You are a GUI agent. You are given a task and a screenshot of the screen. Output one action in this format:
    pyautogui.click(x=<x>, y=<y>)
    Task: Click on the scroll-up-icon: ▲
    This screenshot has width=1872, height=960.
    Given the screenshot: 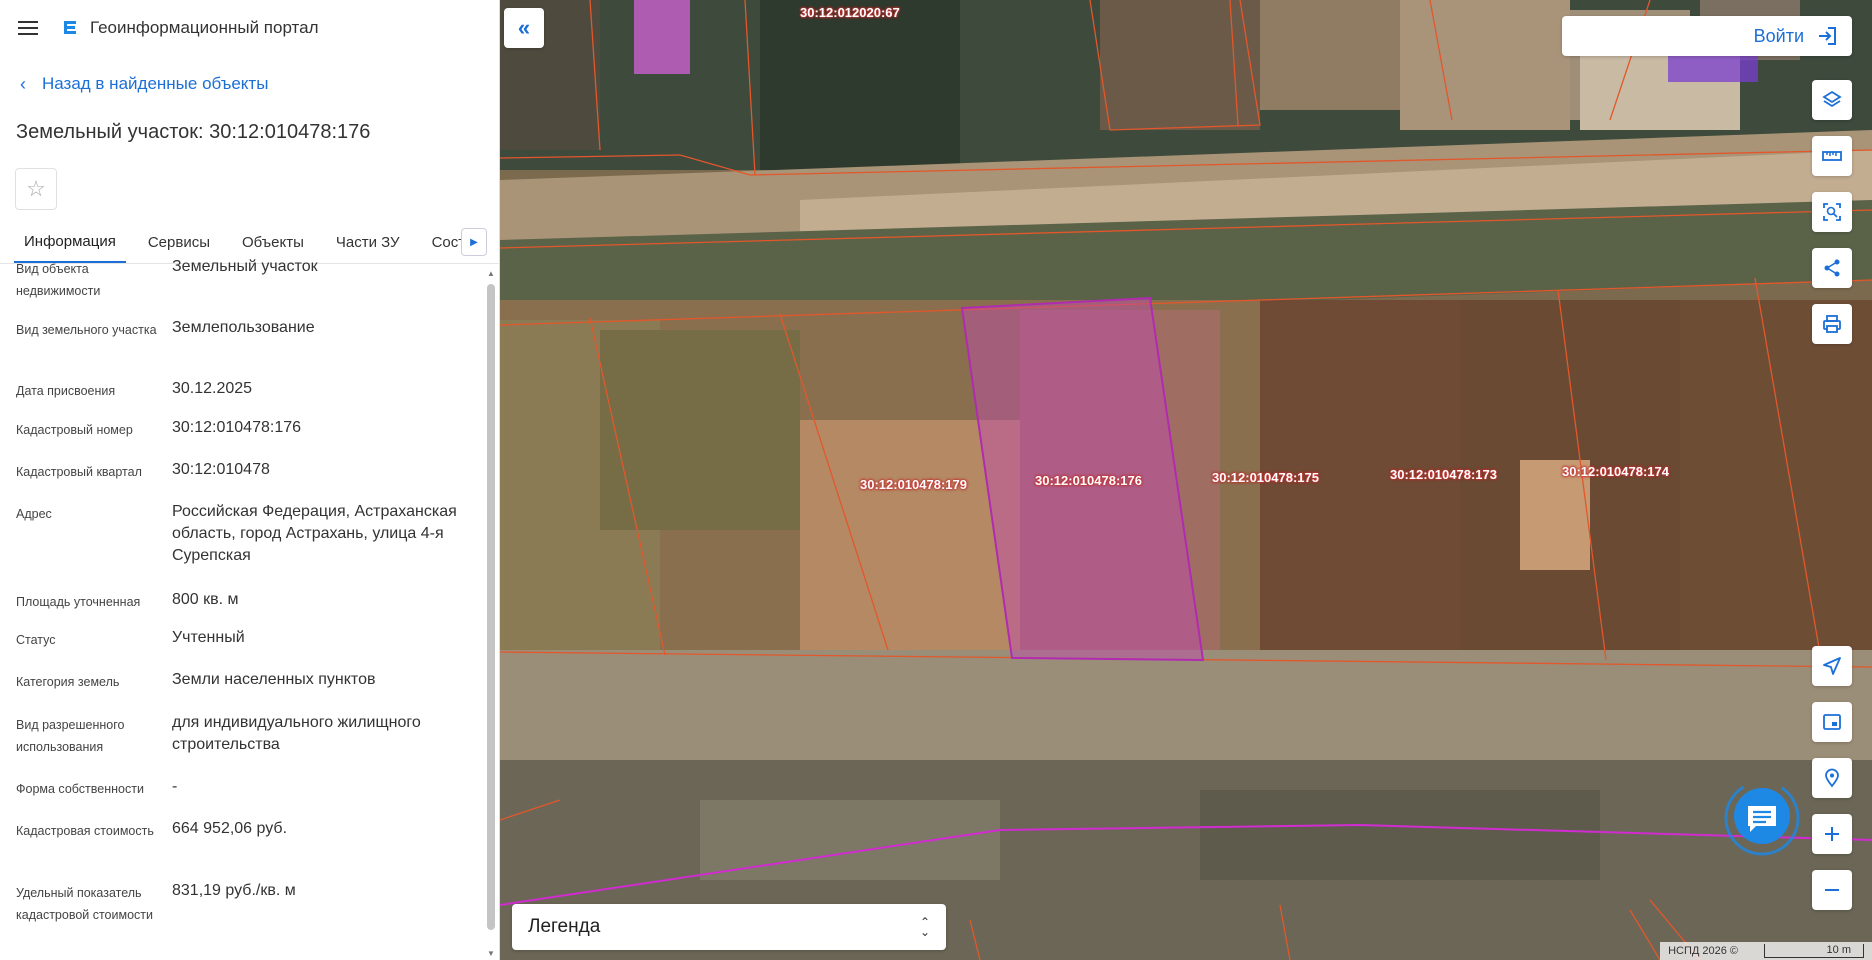 What is the action you would take?
    pyautogui.click(x=491, y=274)
    